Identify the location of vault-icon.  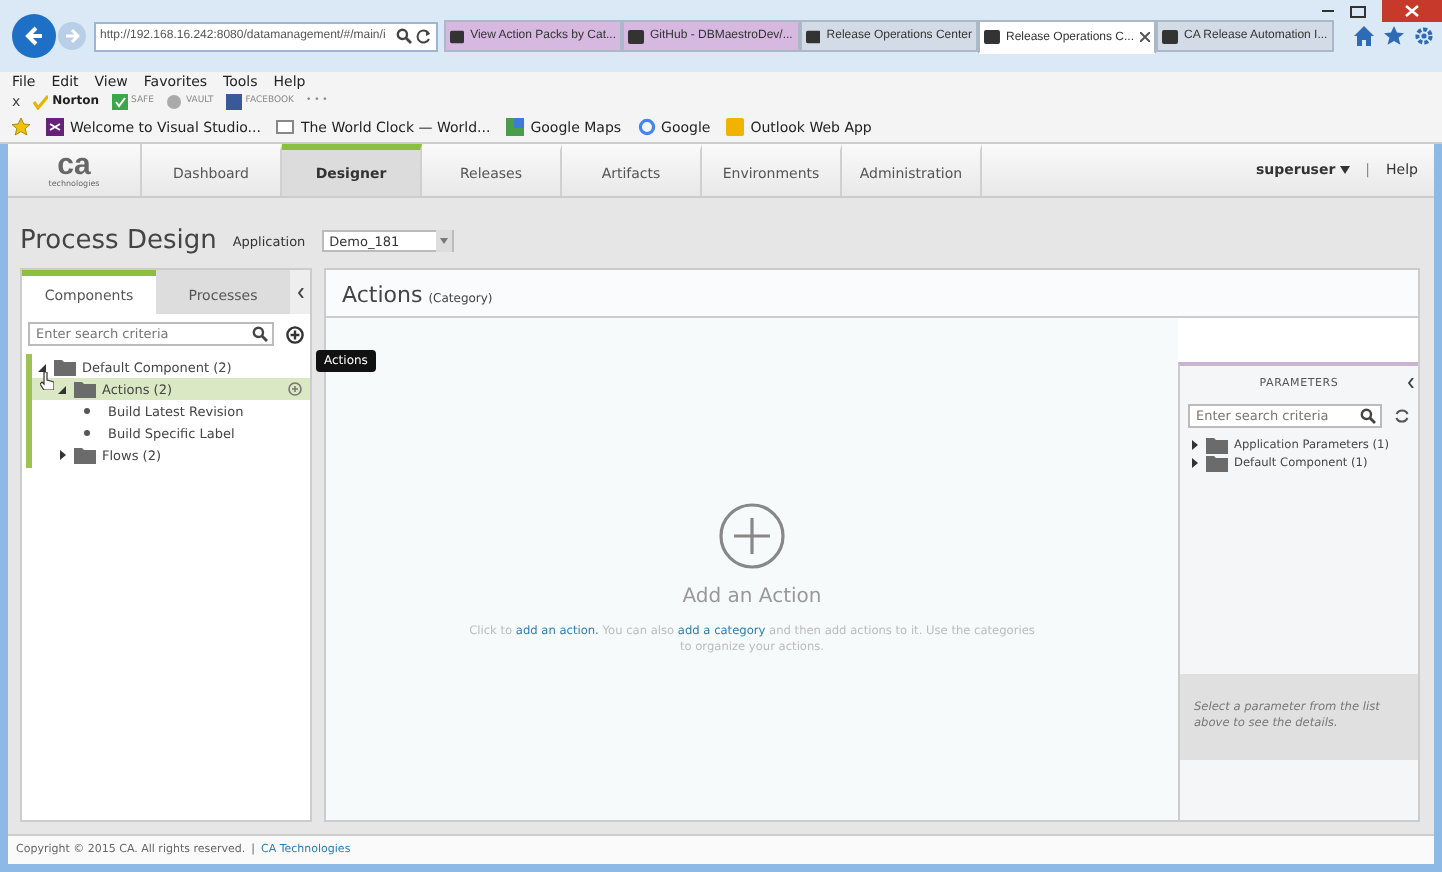
(173, 101).